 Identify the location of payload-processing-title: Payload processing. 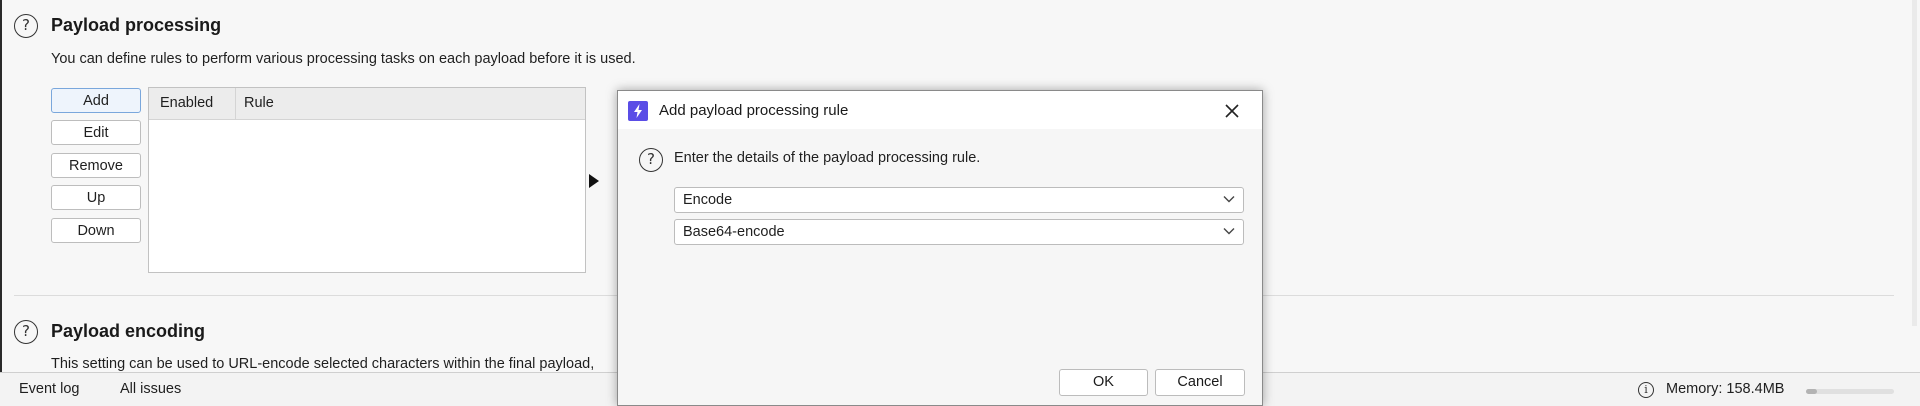
(136, 25).